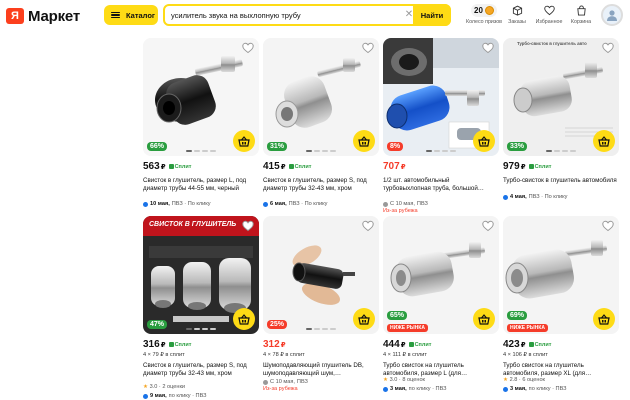 Image resolution: width=630 pixels, height=400 pixels. Describe the element at coordinates (15, 16) in the screenshot. I see `logo-ya: Я` at that location.